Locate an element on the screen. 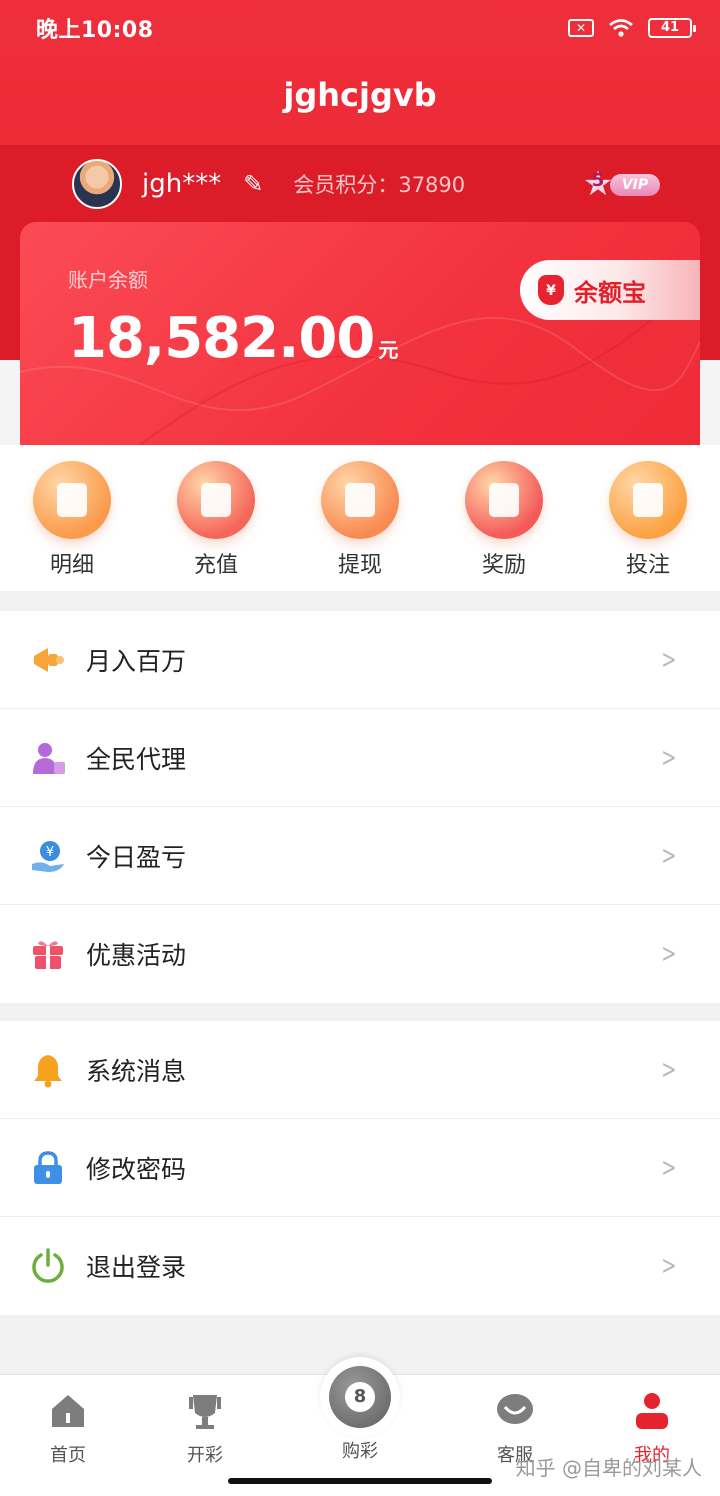 This screenshot has width=720, height=1496. quick-actions: 明细 充值 提现 奖励 投注 is located at coordinates (360, 518).